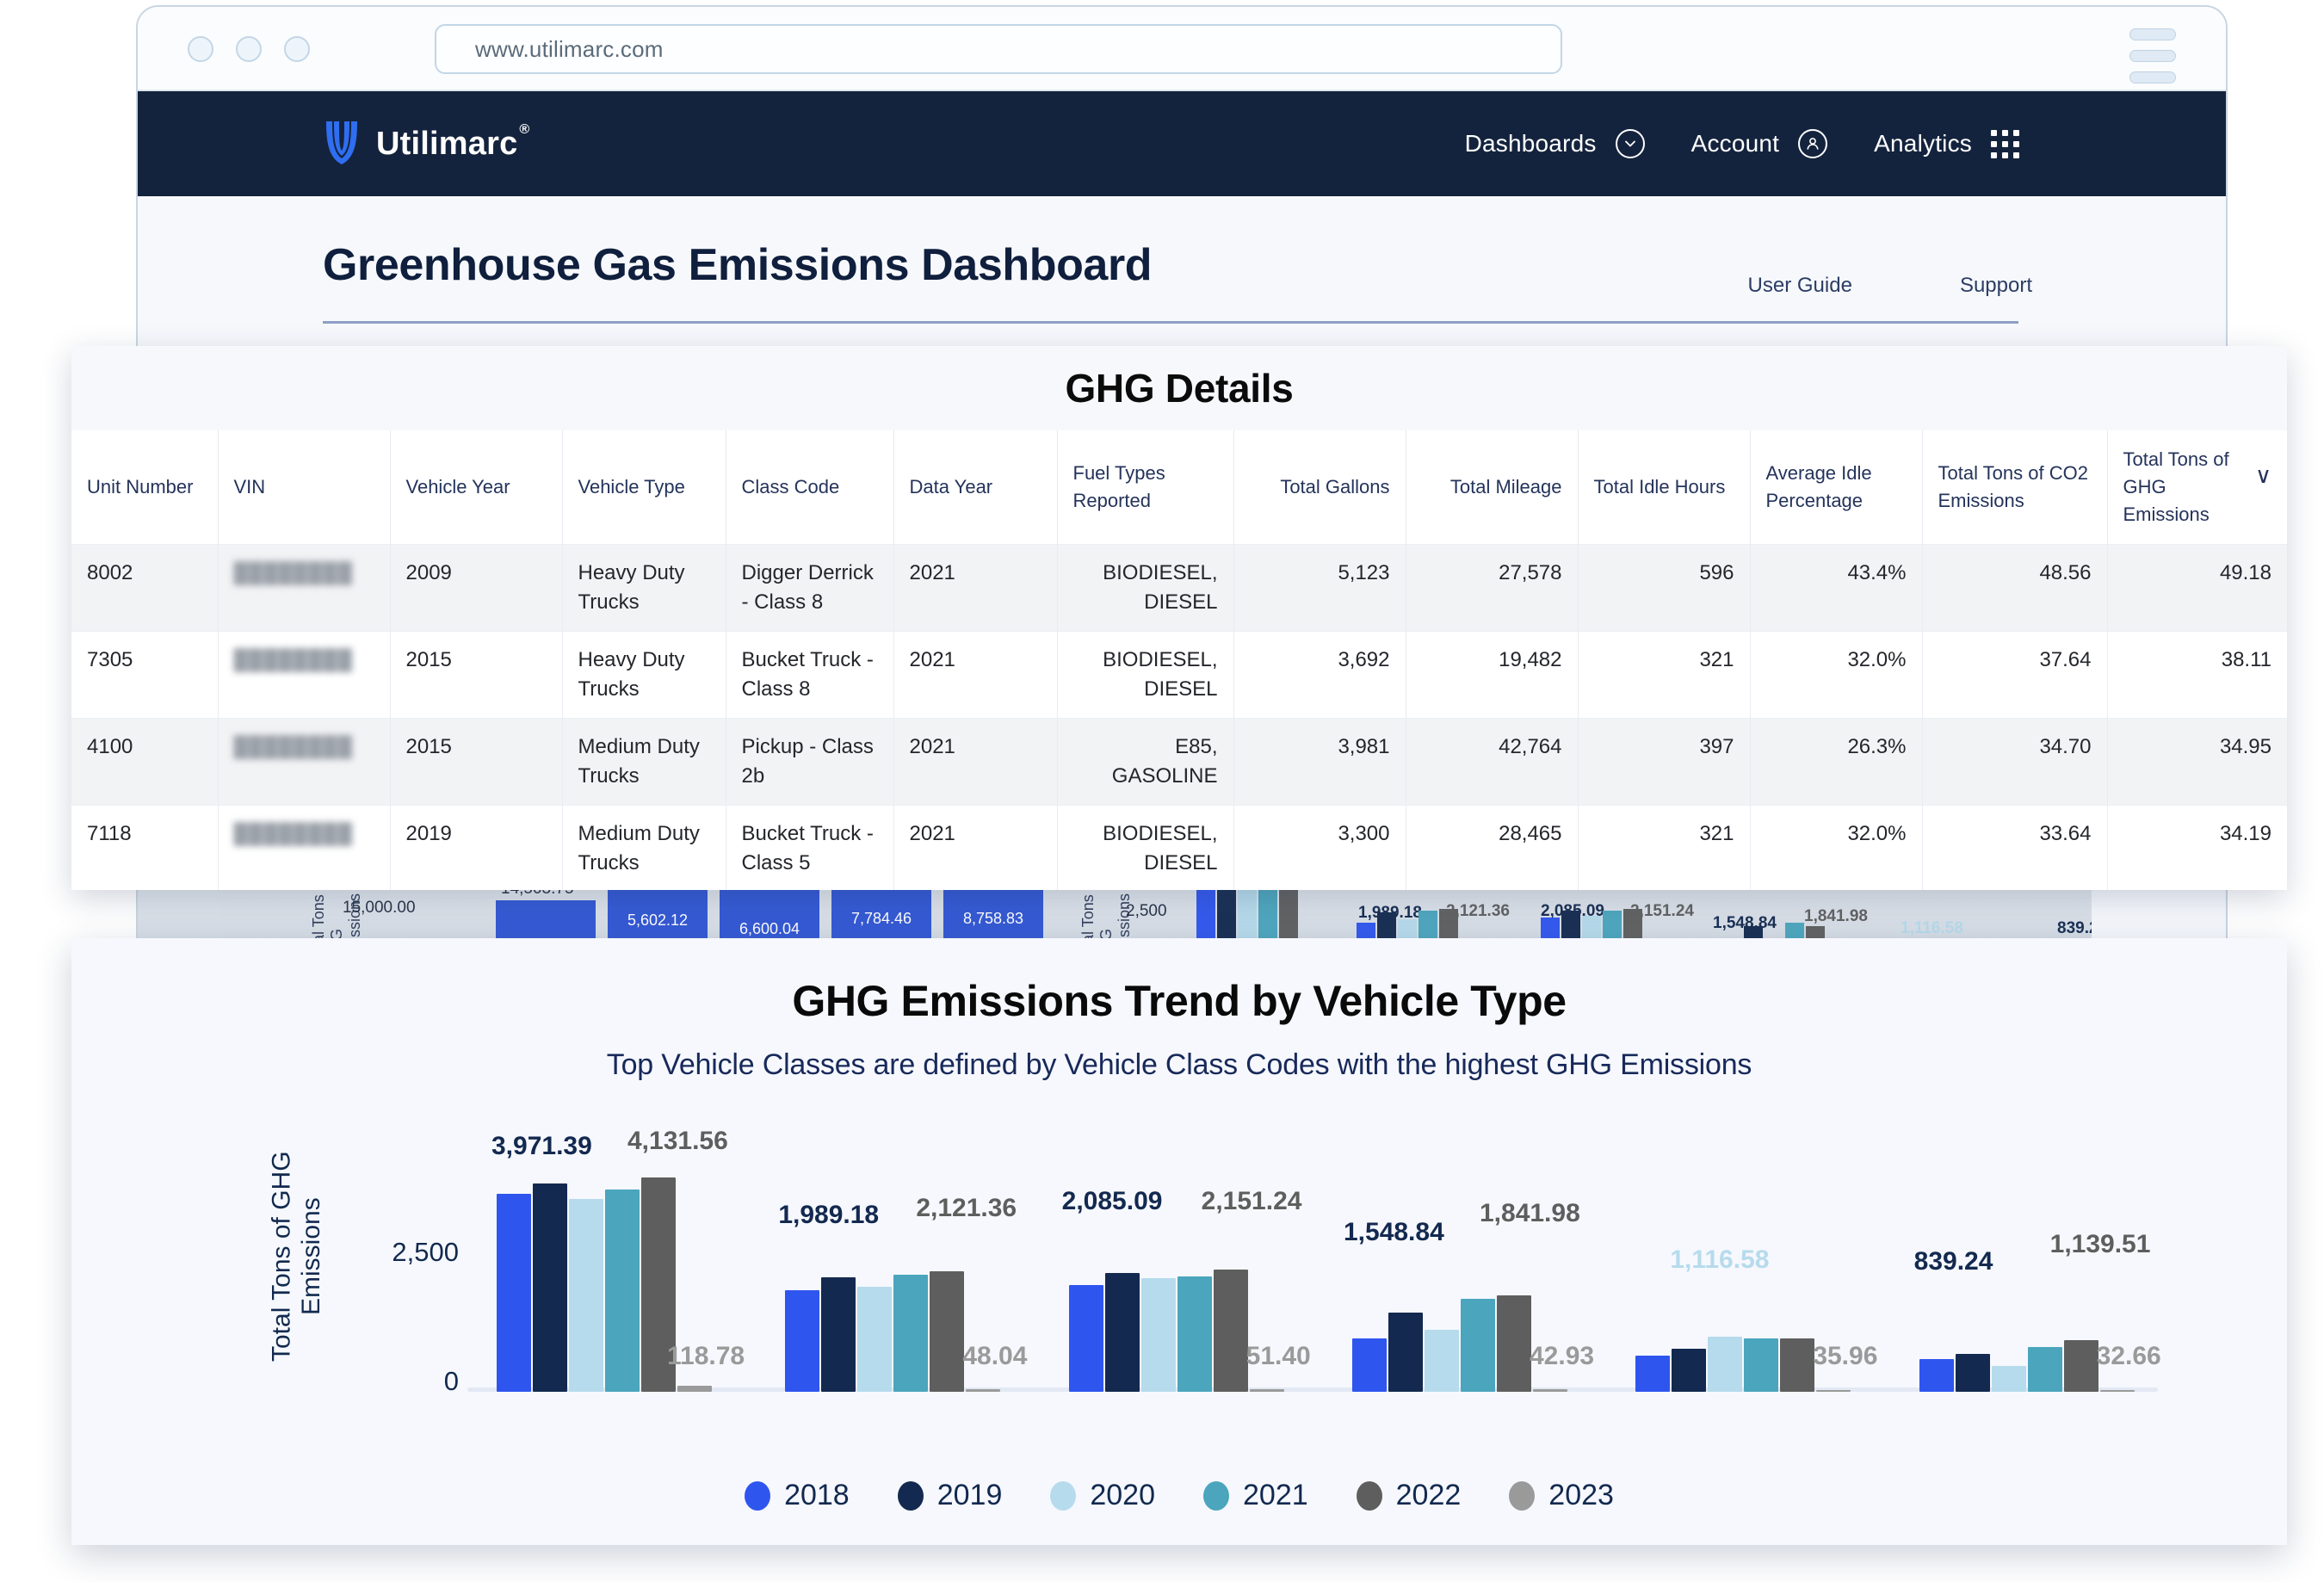 Image resolution: width=2324 pixels, height=1582 pixels. What do you see at coordinates (2044, 1369) in the screenshot?
I see `bar-g6-2021` at bounding box center [2044, 1369].